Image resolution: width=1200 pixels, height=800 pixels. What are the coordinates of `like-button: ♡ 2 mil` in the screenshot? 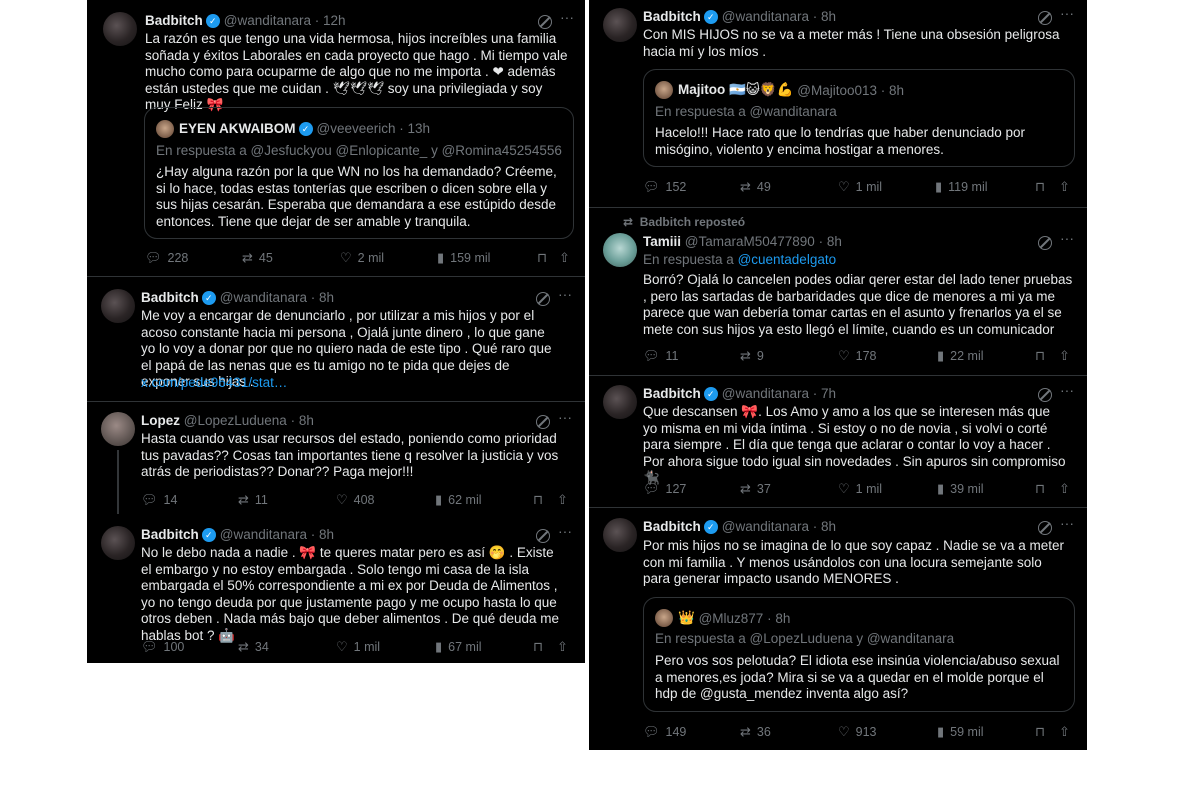 It's located at (362, 258).